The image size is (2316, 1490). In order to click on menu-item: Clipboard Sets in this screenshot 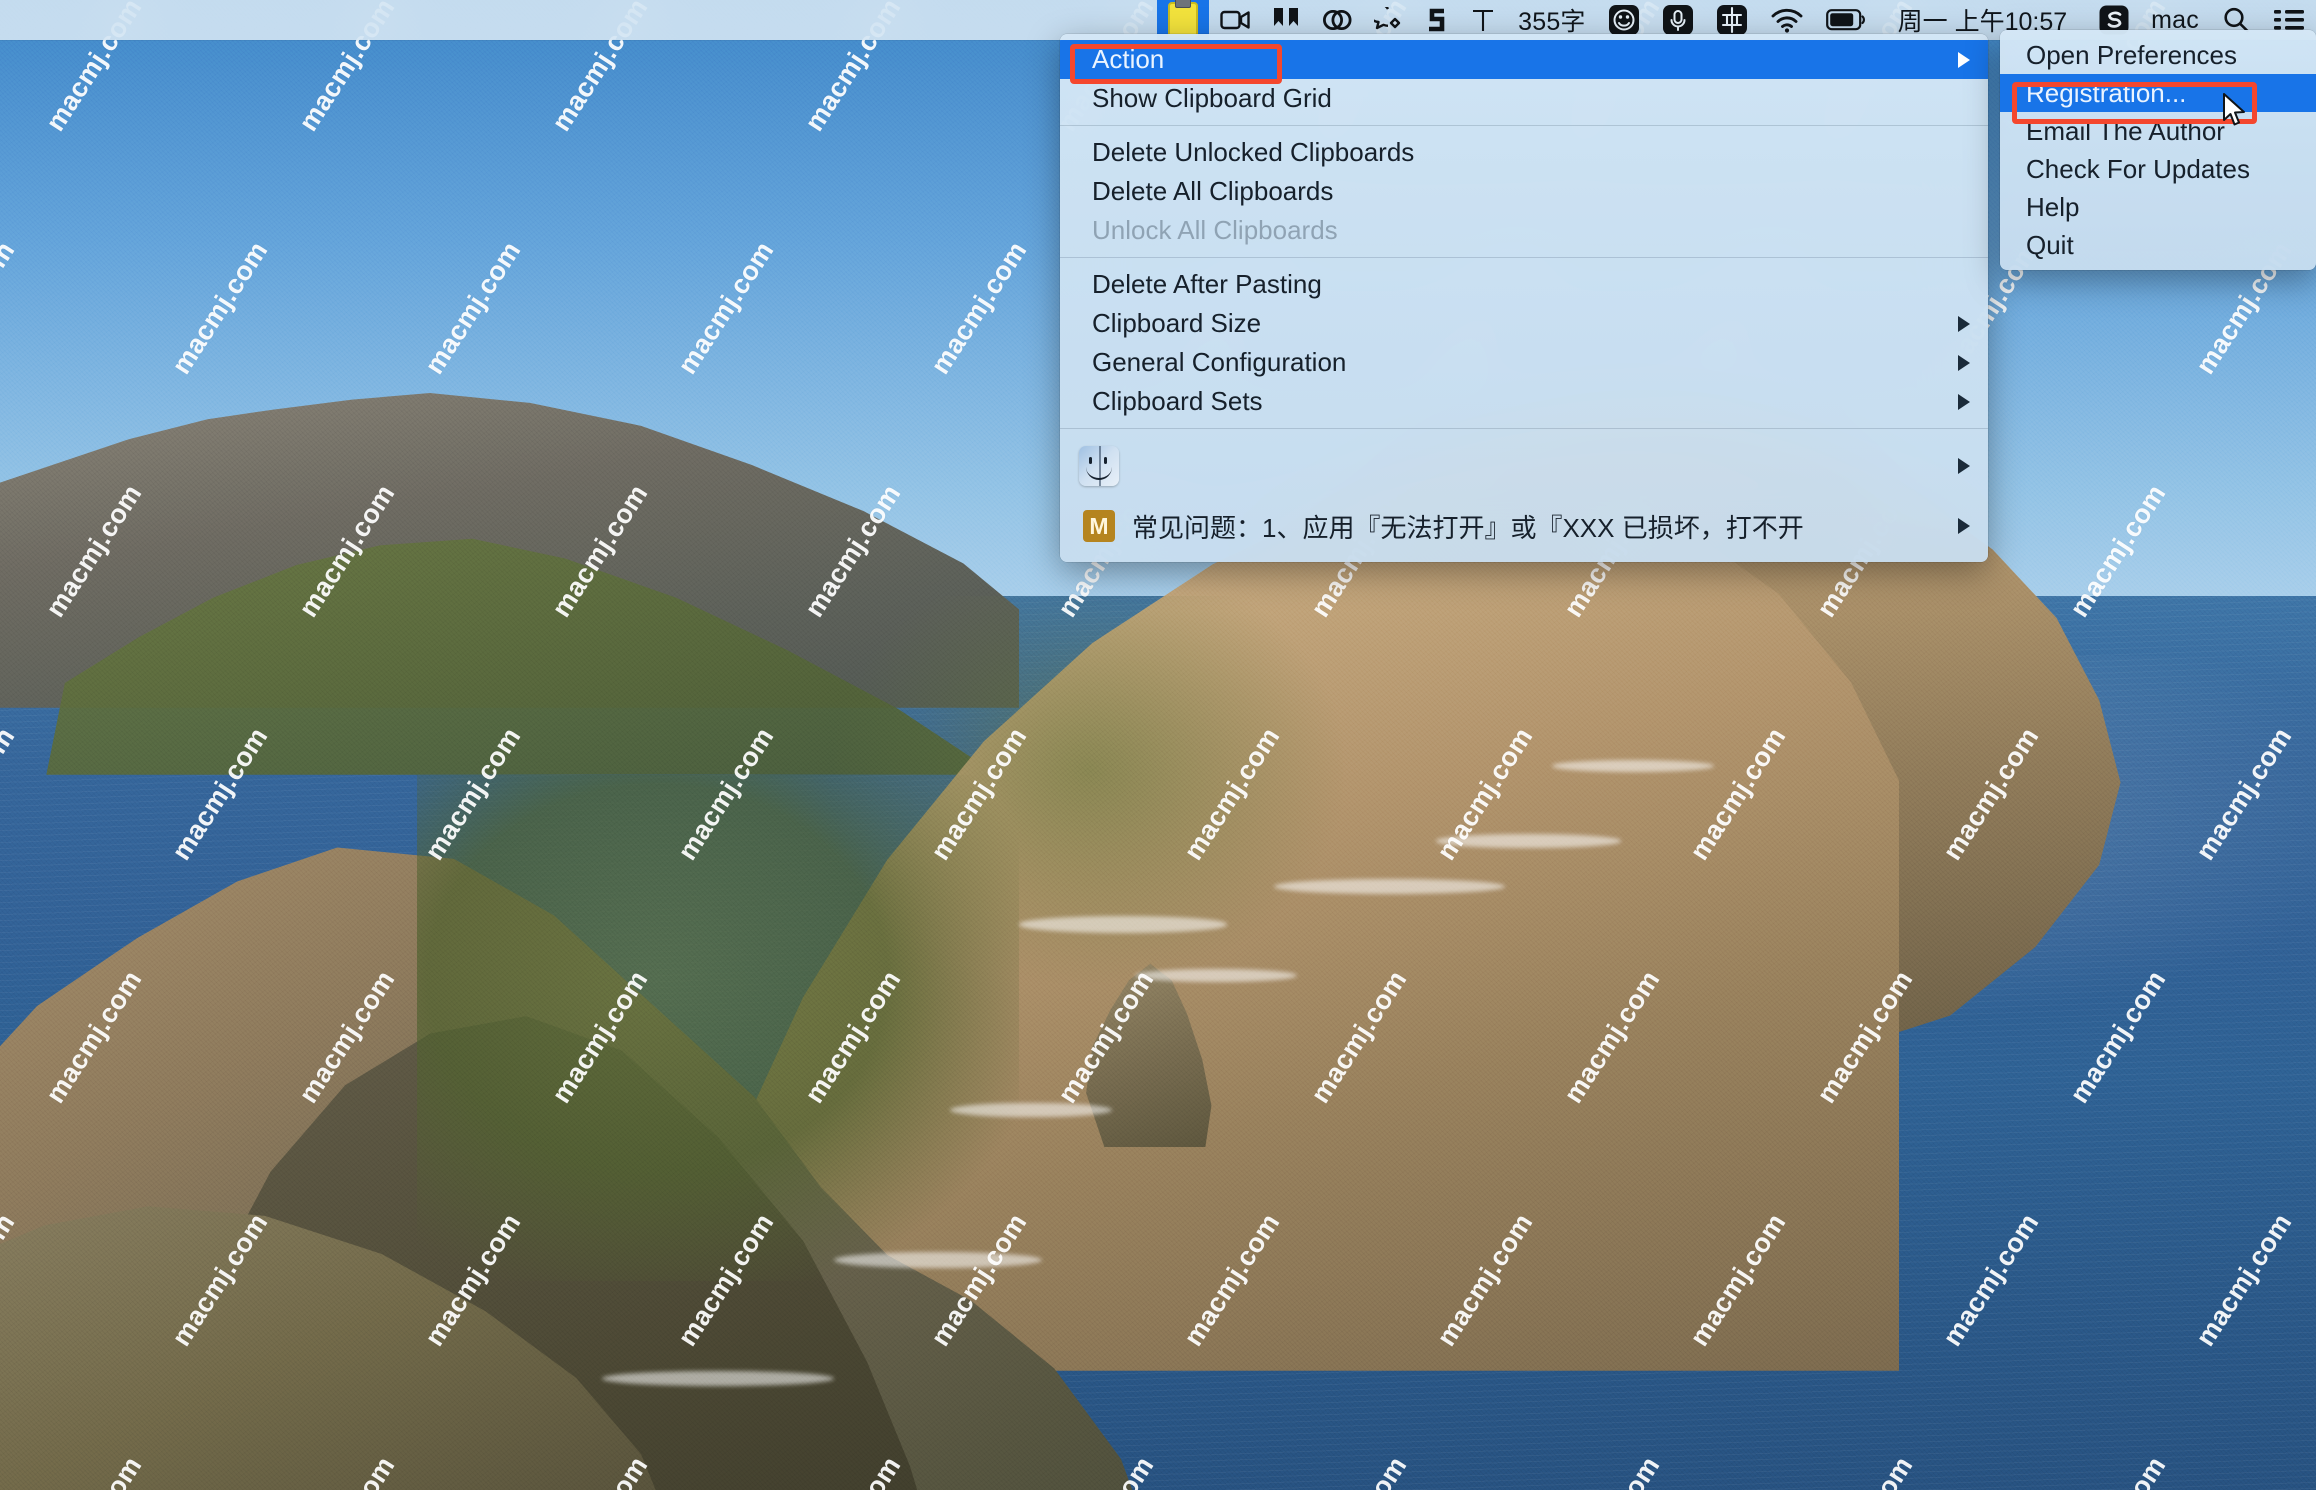, I will do `click(1524, 401)`.